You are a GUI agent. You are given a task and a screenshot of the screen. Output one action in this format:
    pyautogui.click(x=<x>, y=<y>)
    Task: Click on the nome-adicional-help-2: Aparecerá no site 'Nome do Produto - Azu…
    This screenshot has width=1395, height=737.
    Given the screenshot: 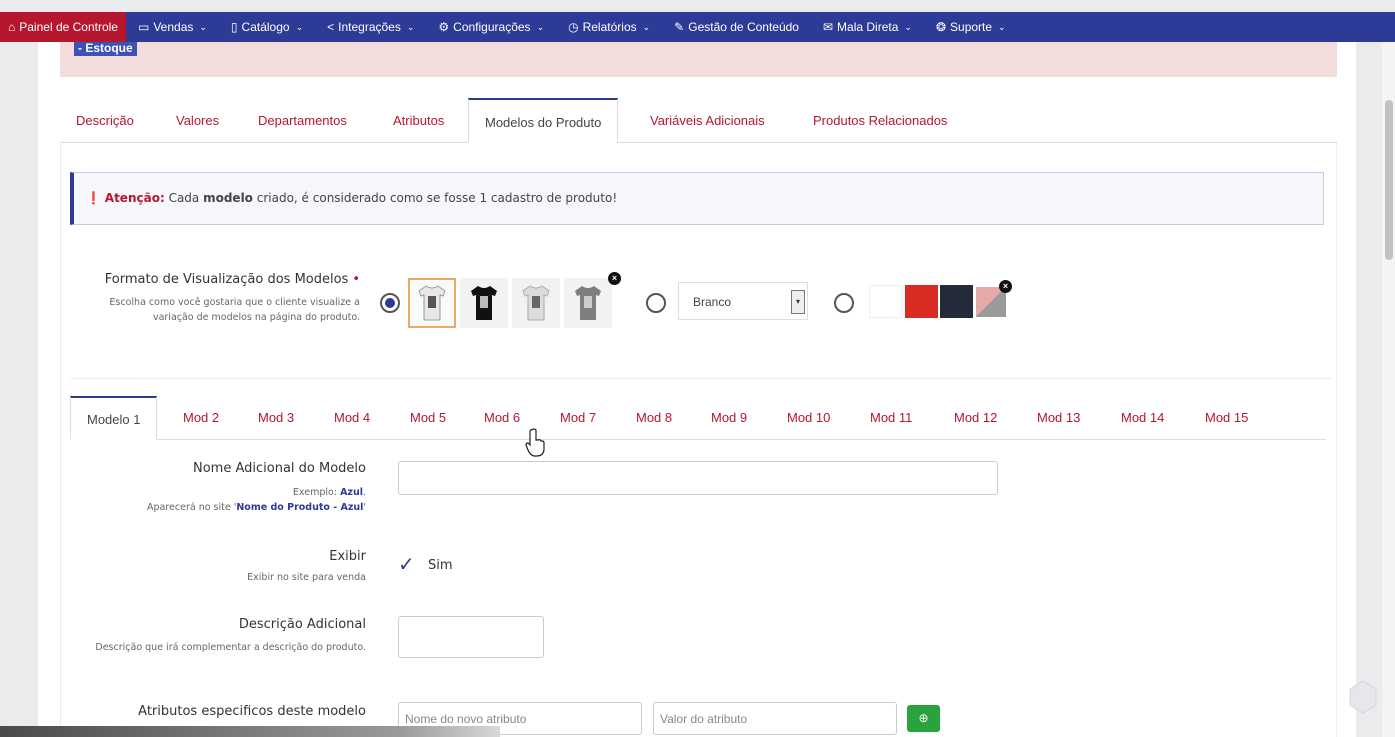 What is the action you would take?
    pyautogui.click(x=216, y=507)
    